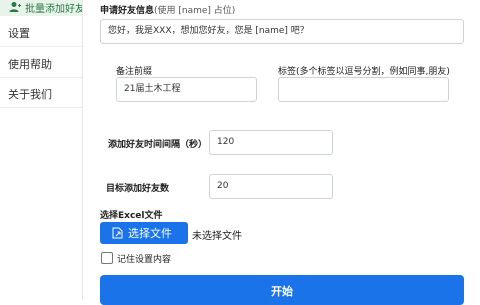 Image resolution: width=480 pixels, height=305 pixels. What do you see at coordinates (131, 216) in the screenshot?
I see `excel-file-label: 选择Excel文件` at bounding box center [131, 216].